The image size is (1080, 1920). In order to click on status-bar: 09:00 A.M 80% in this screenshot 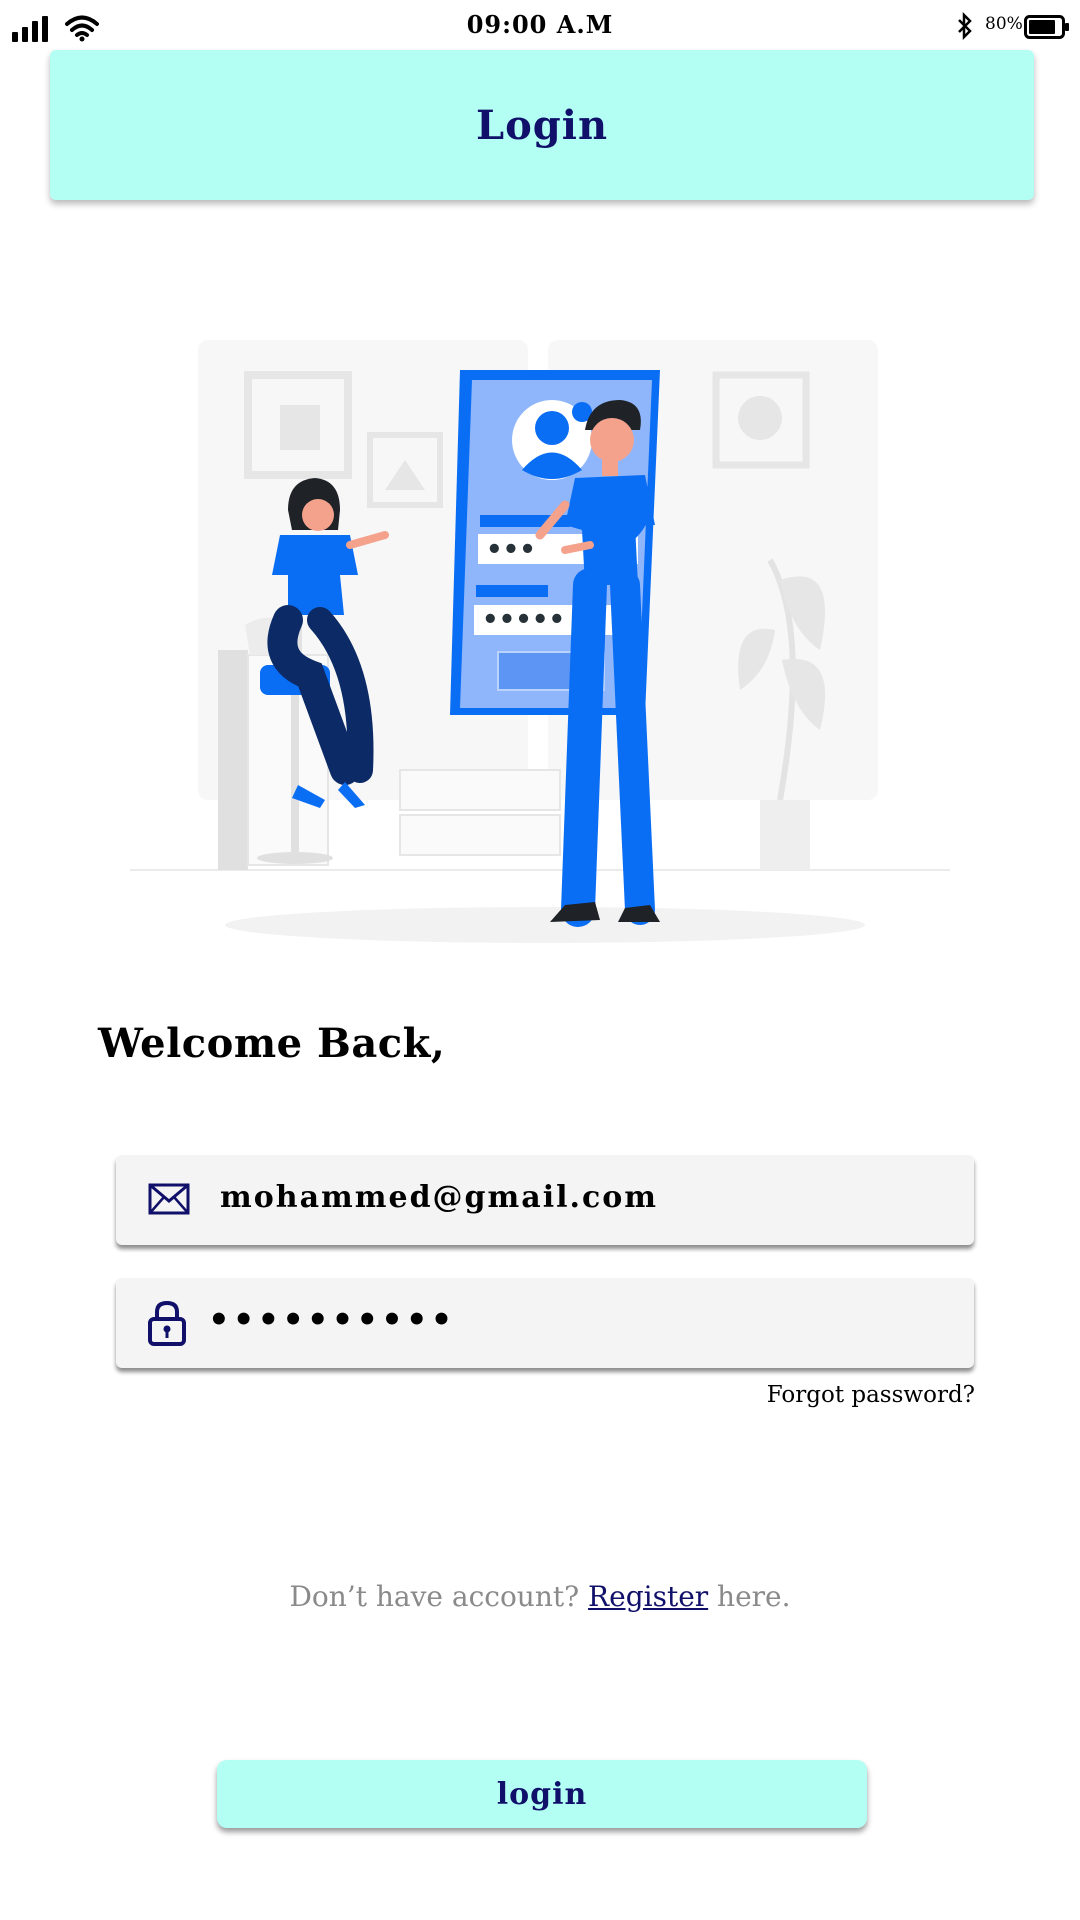, I will do `click(540, 27)`.